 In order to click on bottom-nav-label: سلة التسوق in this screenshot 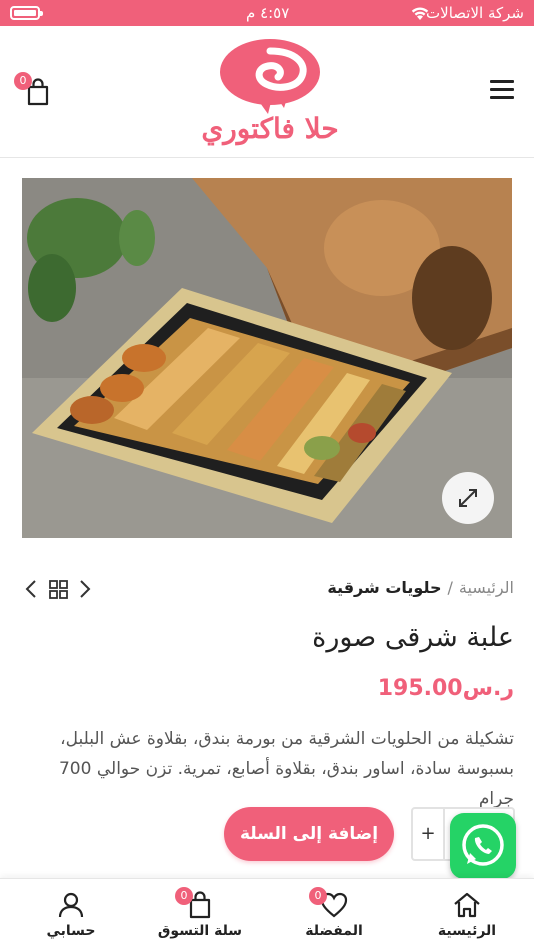, I will do `click(200, 931)`.